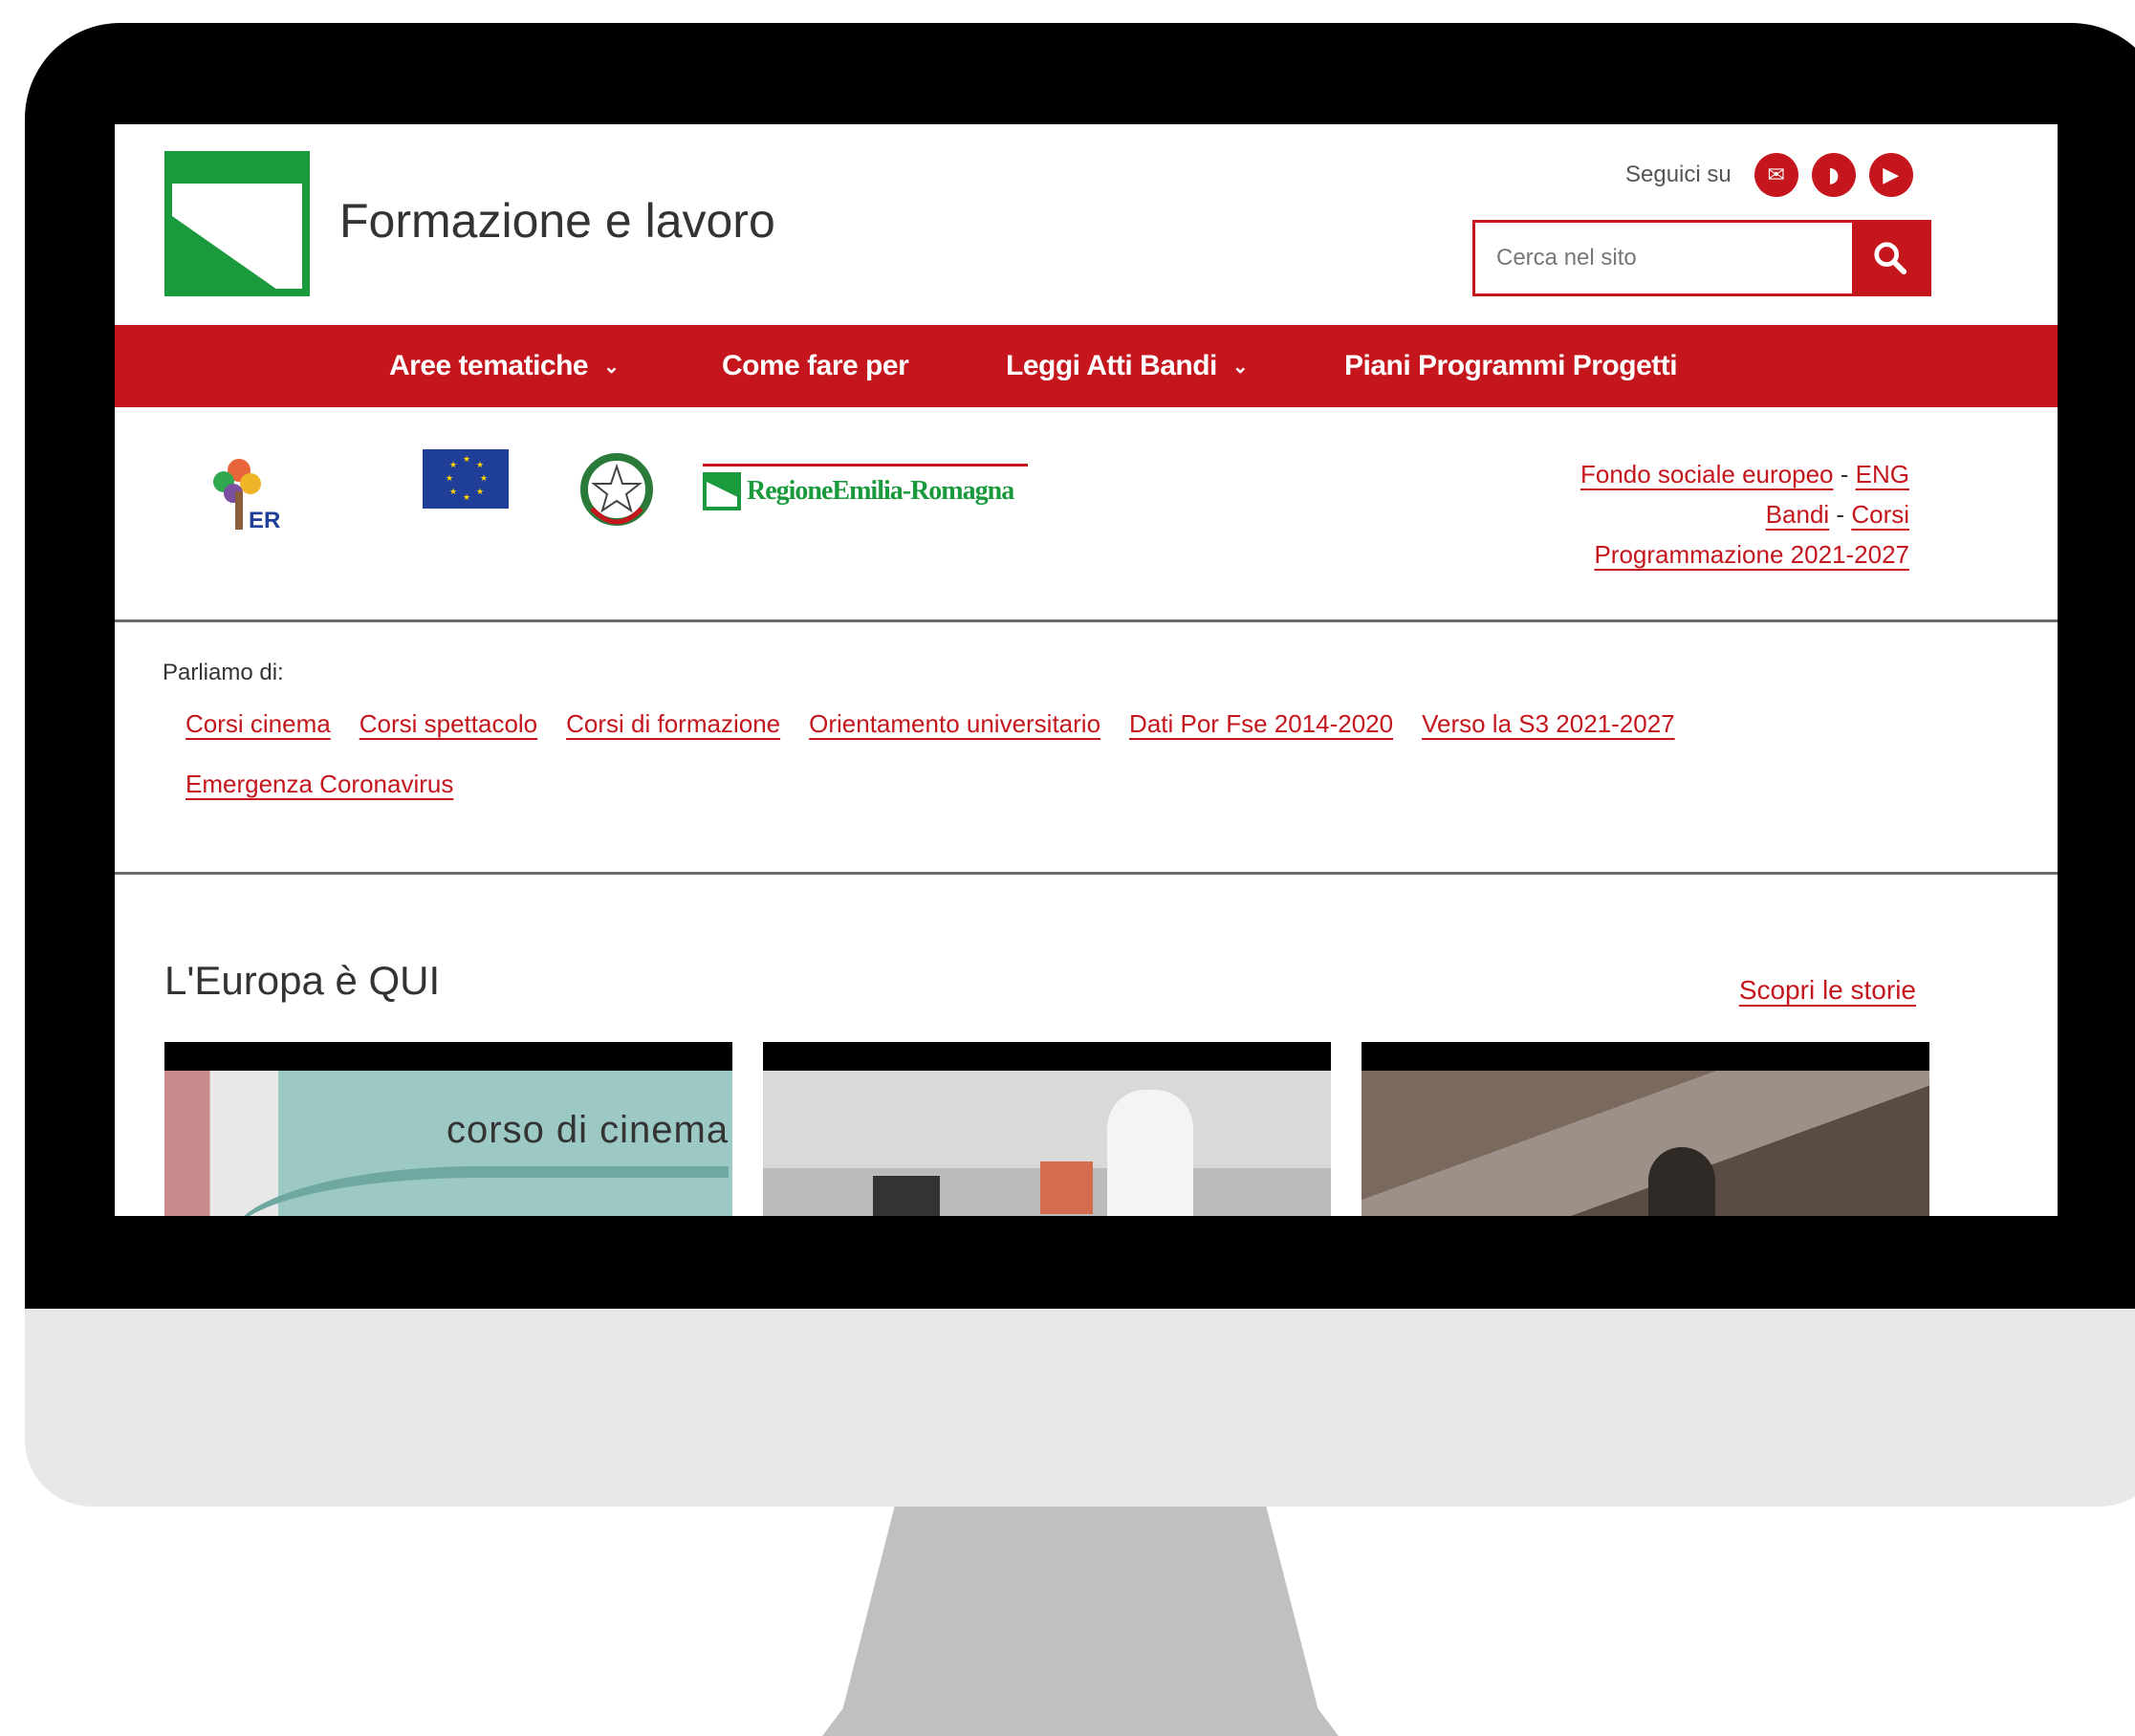 The width and height of the screenshot is (2135, 1736). I want to click on site-title: Formazione e lavoro, so click(557, 221).